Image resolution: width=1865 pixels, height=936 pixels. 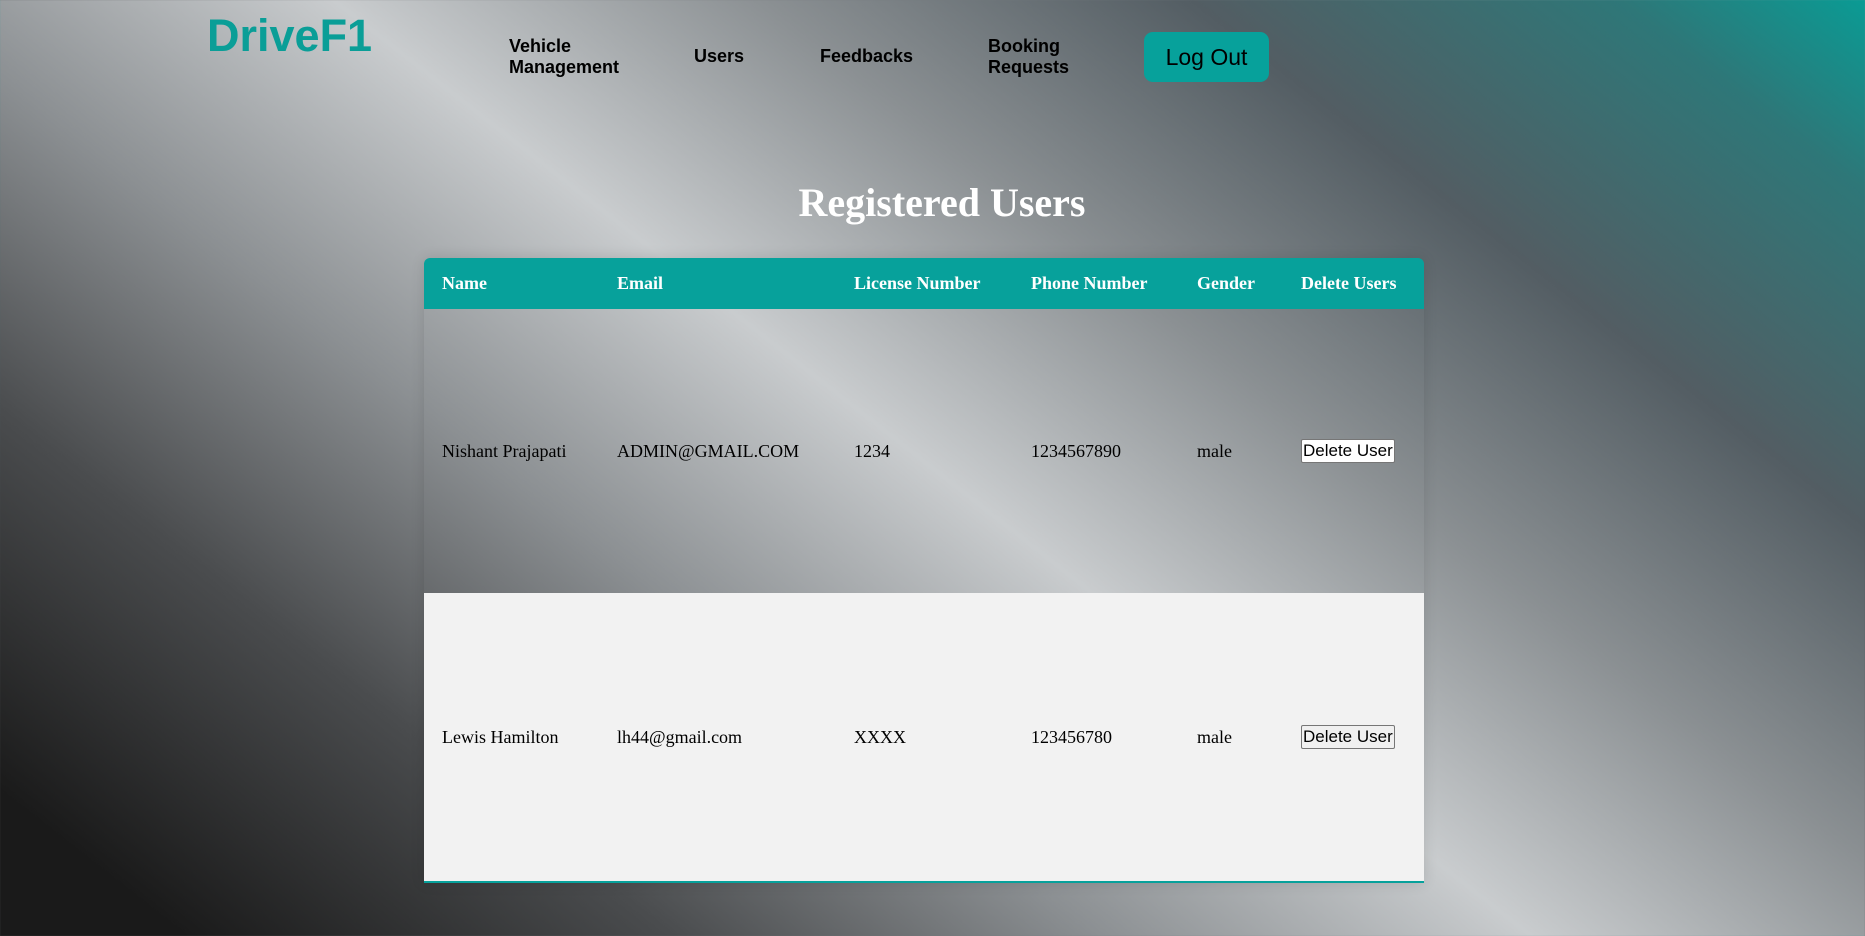 I want to click on cell-license-number: 1234, so click(x=872, y=450).